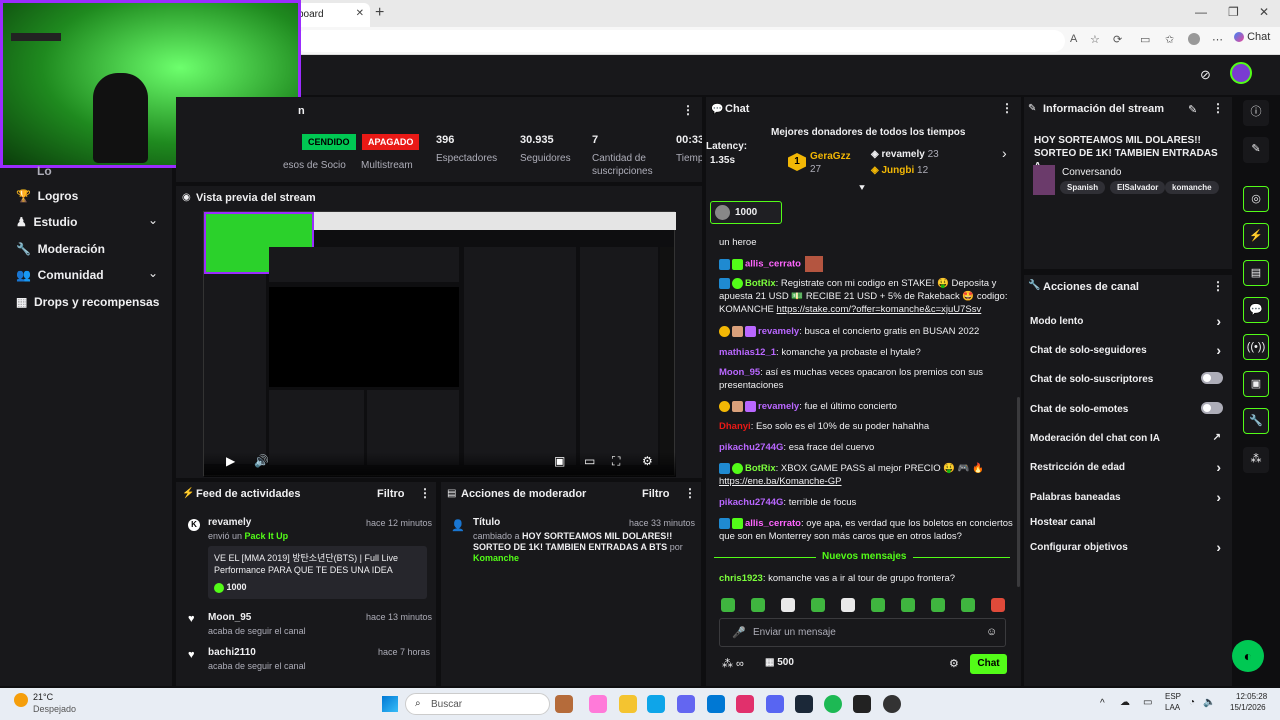 Image resolution: width=1280 pixels, height=720 pixels. What do you see at coordinates (1083, 187) in the screenshot?
I see `tag-pill: Spanish` at bounding box center [1083, 187].